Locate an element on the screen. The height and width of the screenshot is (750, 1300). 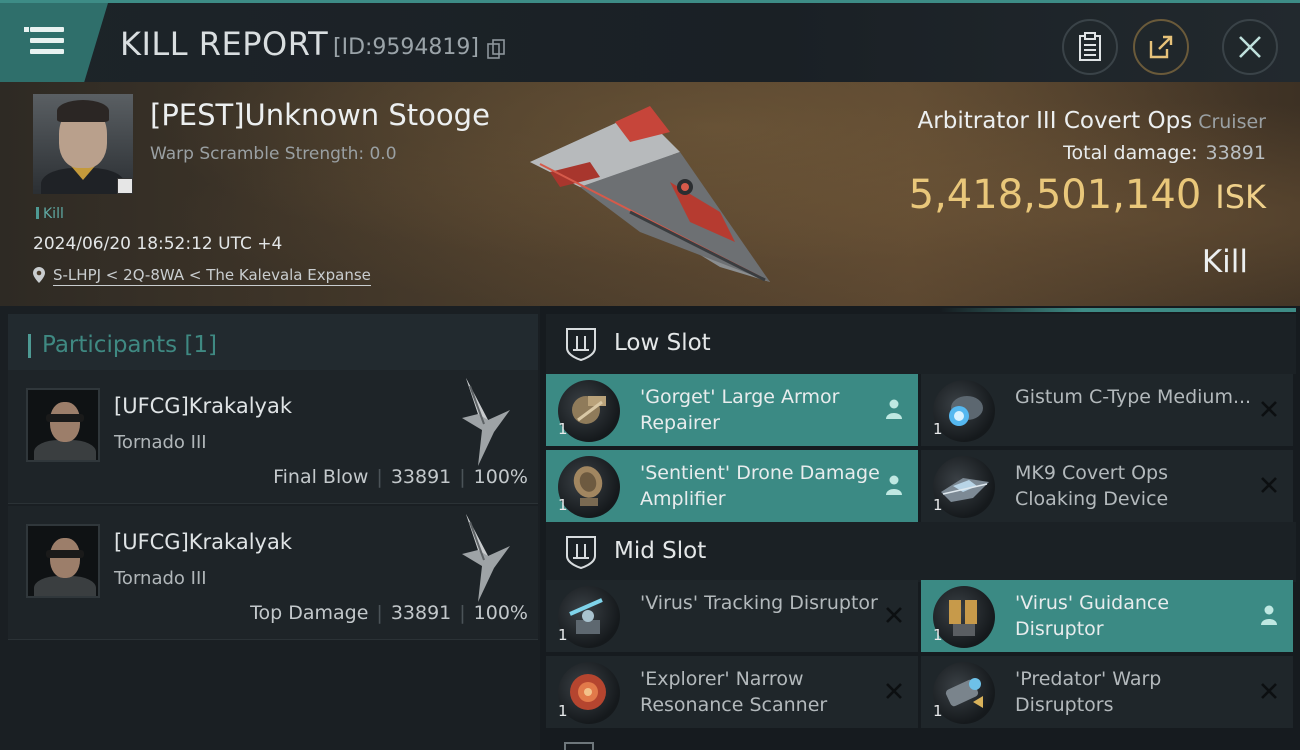
participants-accent is located at coordinates (29, 346).